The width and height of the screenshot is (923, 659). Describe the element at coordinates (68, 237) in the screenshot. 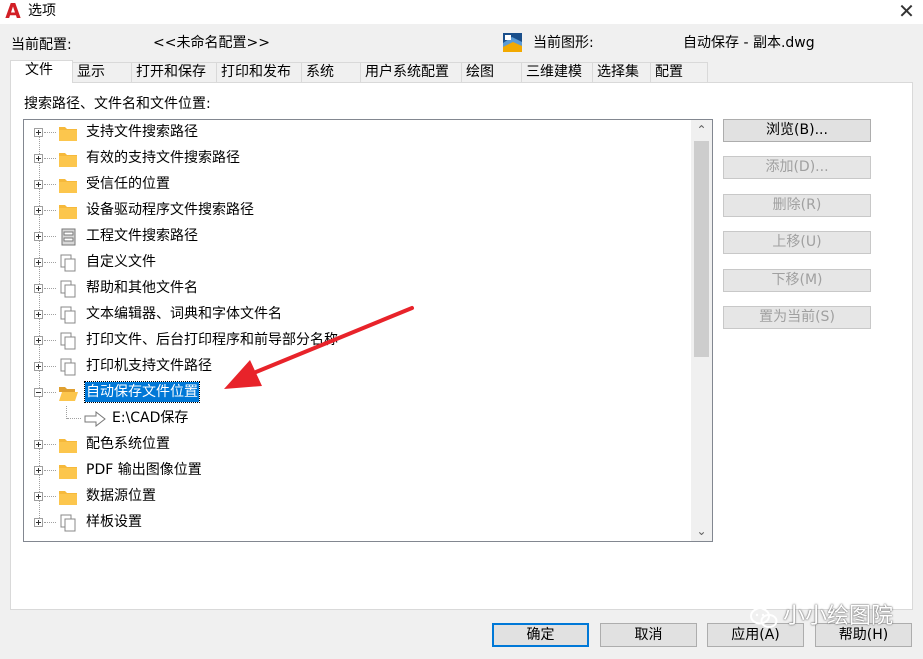

I see `project-cabinet-icon` at that location.